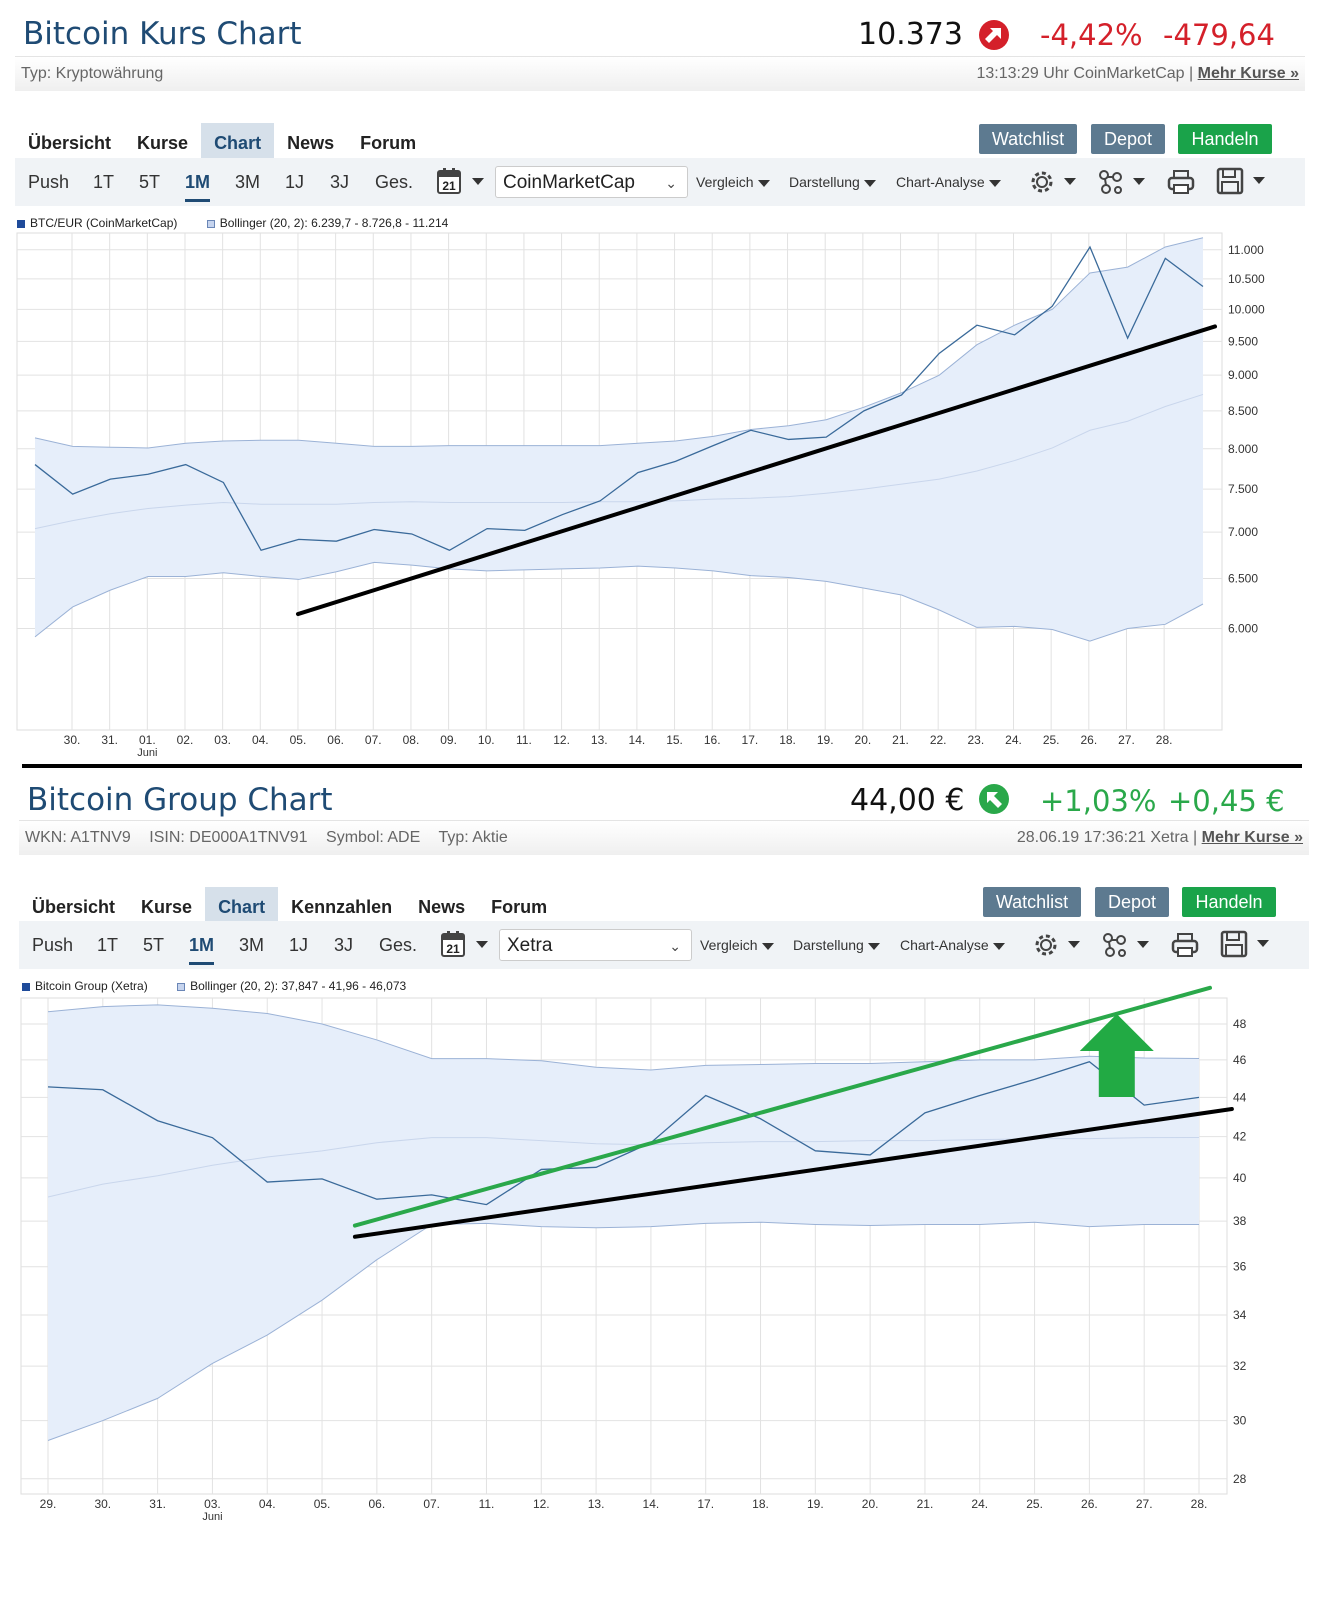 This screenshot has height=1612, width=1335. I want to click on x-tick-label: 07., so click(431, 1504).